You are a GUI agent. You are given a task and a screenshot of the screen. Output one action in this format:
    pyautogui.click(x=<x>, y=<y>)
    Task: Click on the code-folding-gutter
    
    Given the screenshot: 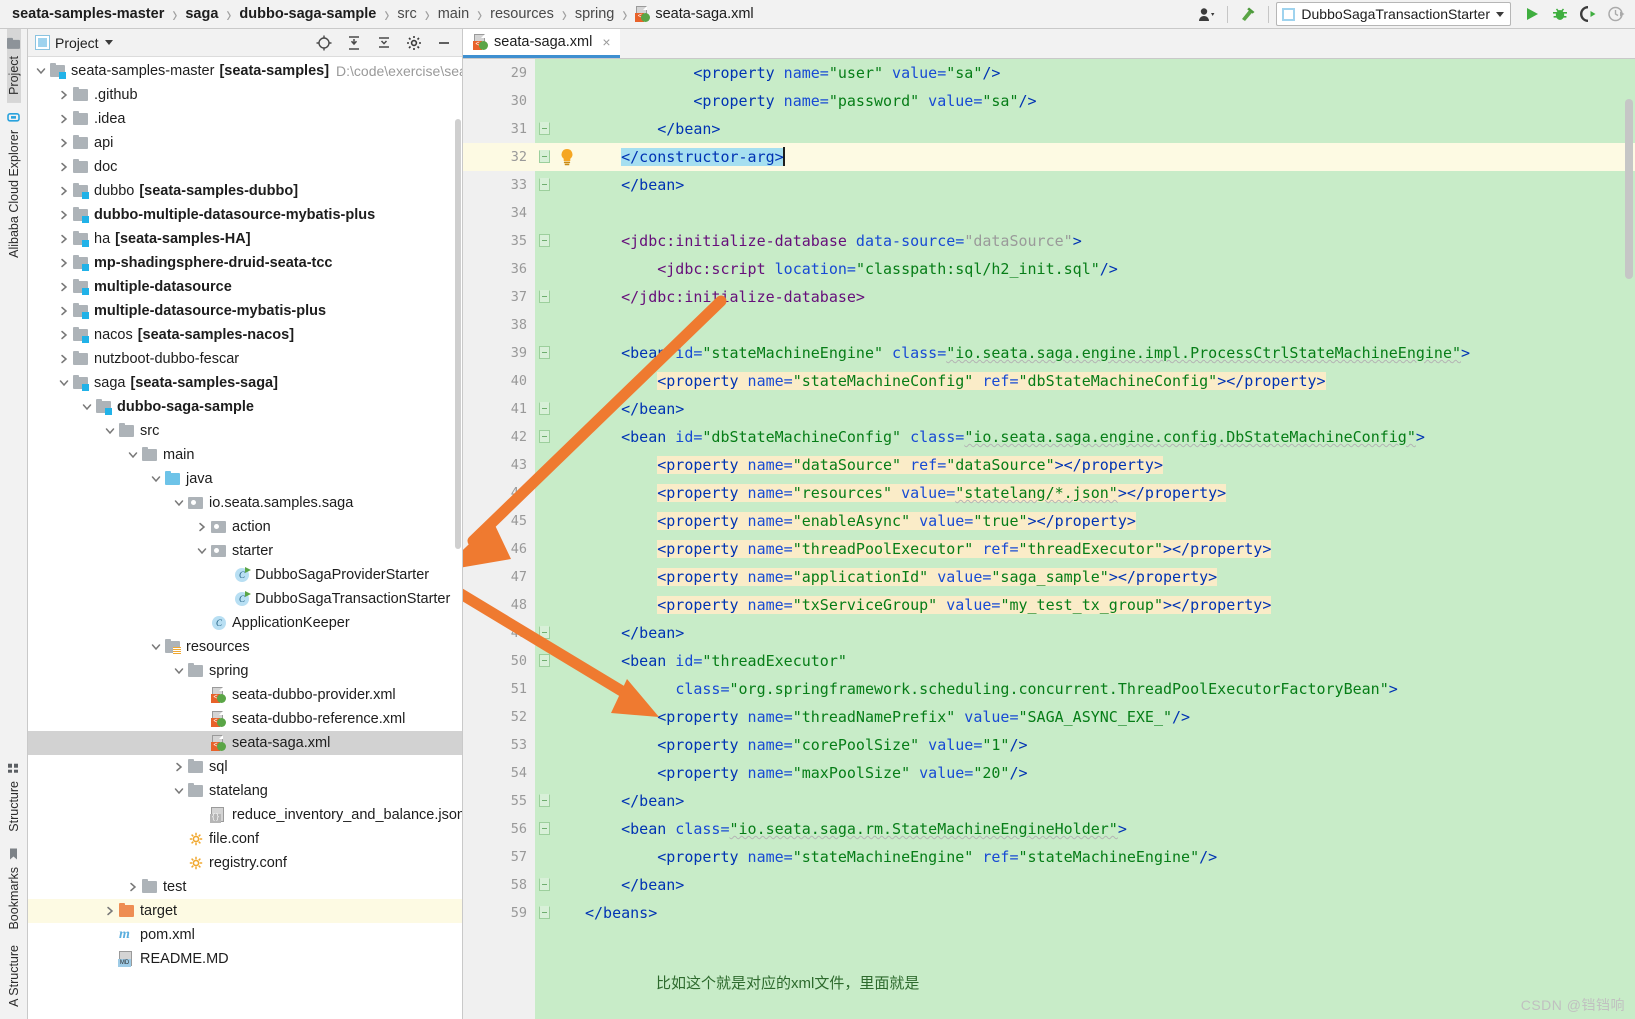 What is the action you would take?
    pyautogui.click(x=545, y=539)
    